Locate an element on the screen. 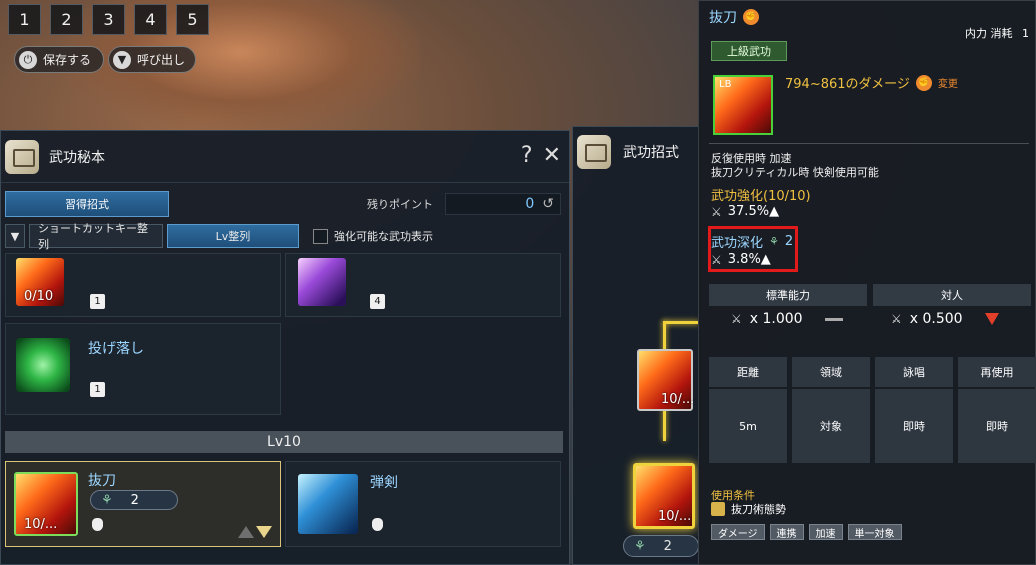 Image resolution: width=1036 pixels, height=565 pixels. standard-stat-header: 標準能力 is located at coordinates (788, 295).